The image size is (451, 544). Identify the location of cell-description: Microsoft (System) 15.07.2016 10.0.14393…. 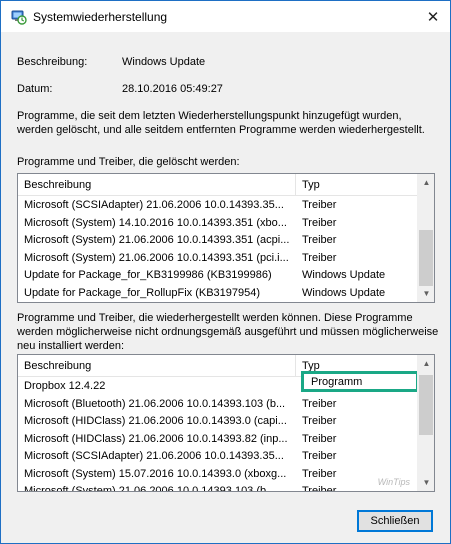
(155, 473).